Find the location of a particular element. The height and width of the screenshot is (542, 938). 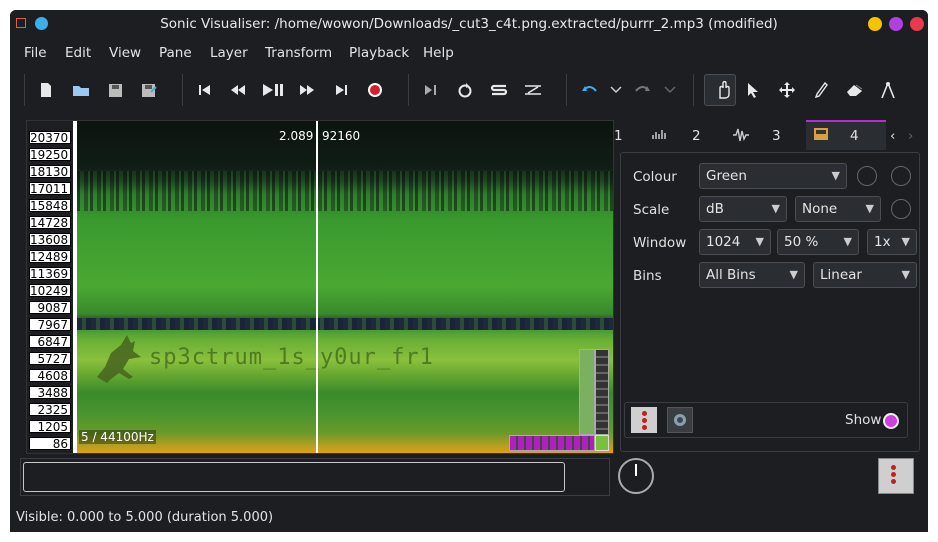

horizontal-level-meter is located at coordinates (552, 443).